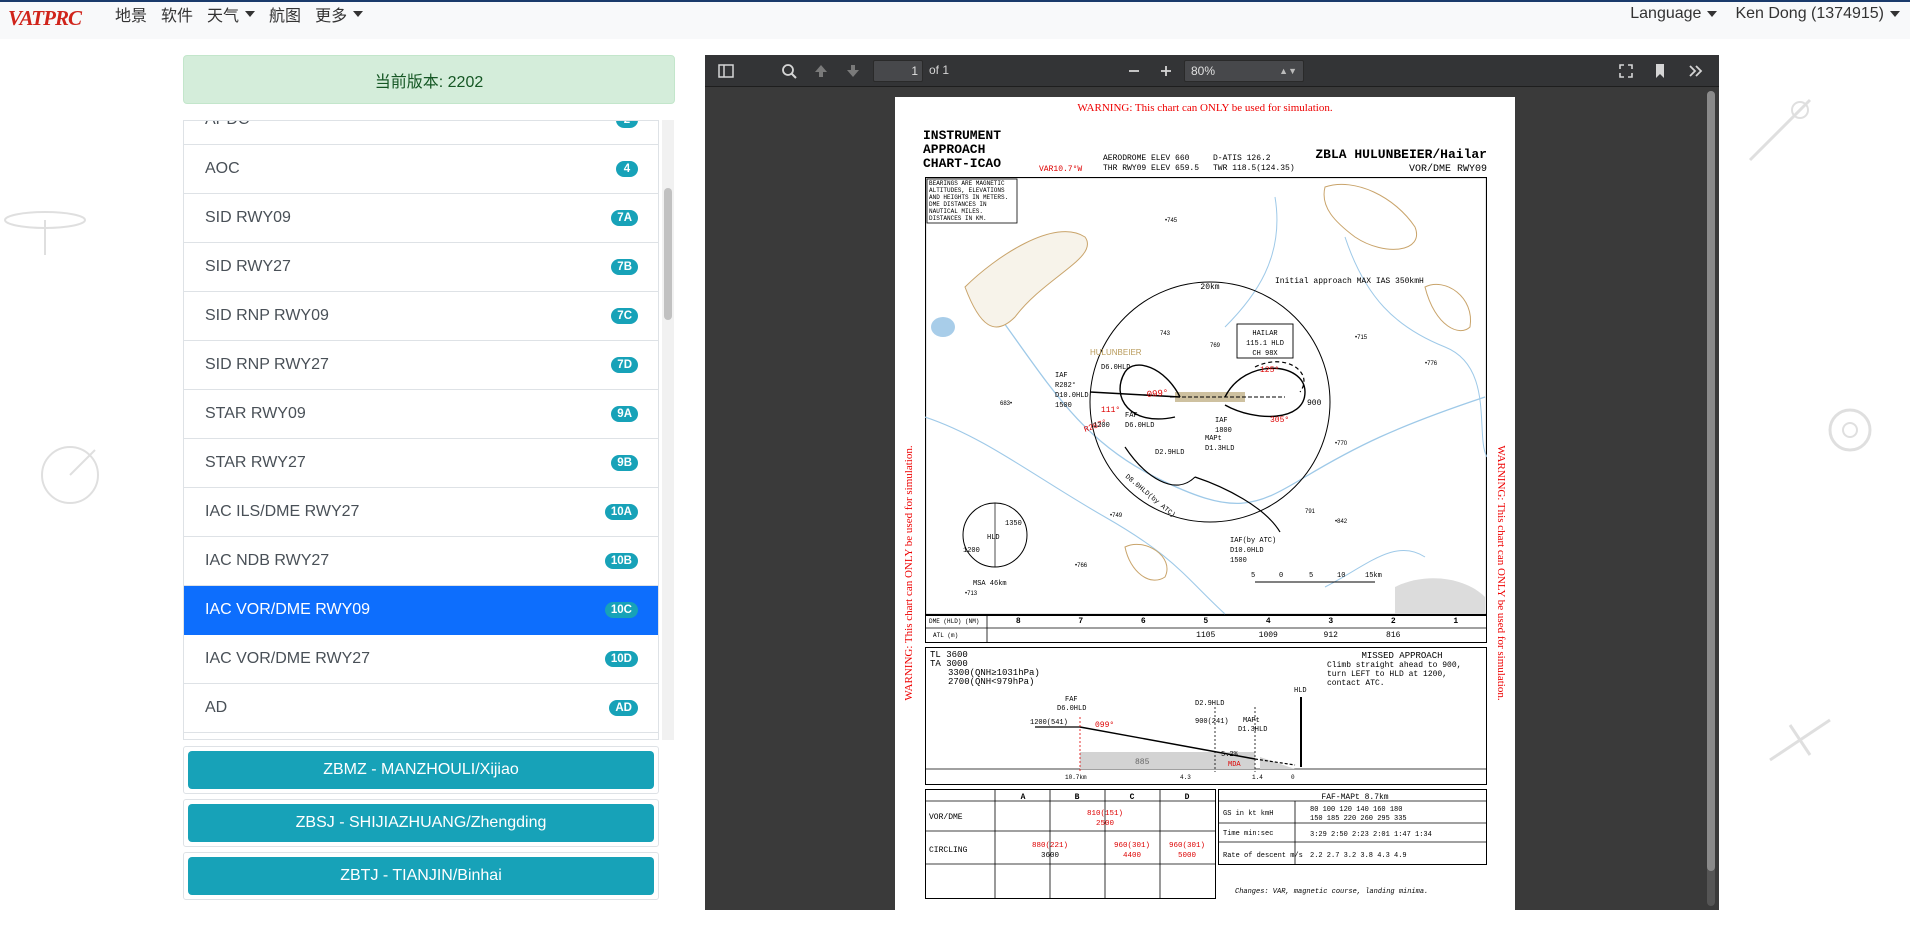 This screenshot has height=945, width=1910. I want to click on magnetic-variation: VAR10.7°W, so click(1061, 169).